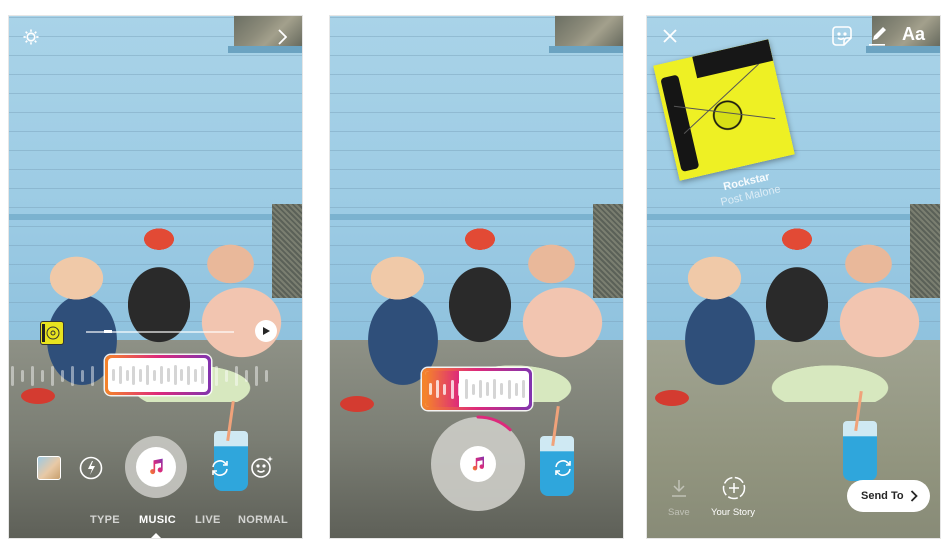 The height and width of the screenshot is (550, 950). What do you see at coordinates (878, 36) in the screenshot?
I see `draw-icon` at bounding box center [878, 36].